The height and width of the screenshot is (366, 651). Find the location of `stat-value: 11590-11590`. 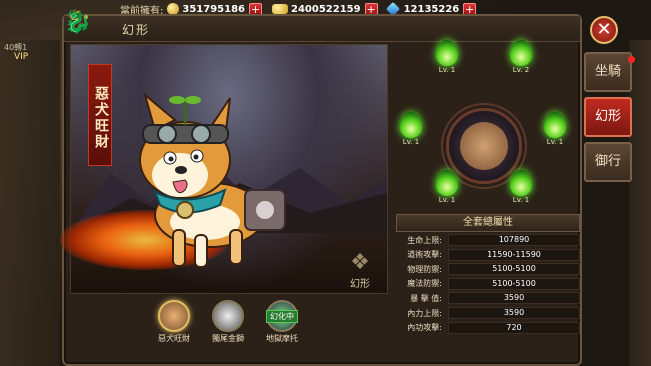

stat-value: 11590-11590 is located at coordinates (514, 254).